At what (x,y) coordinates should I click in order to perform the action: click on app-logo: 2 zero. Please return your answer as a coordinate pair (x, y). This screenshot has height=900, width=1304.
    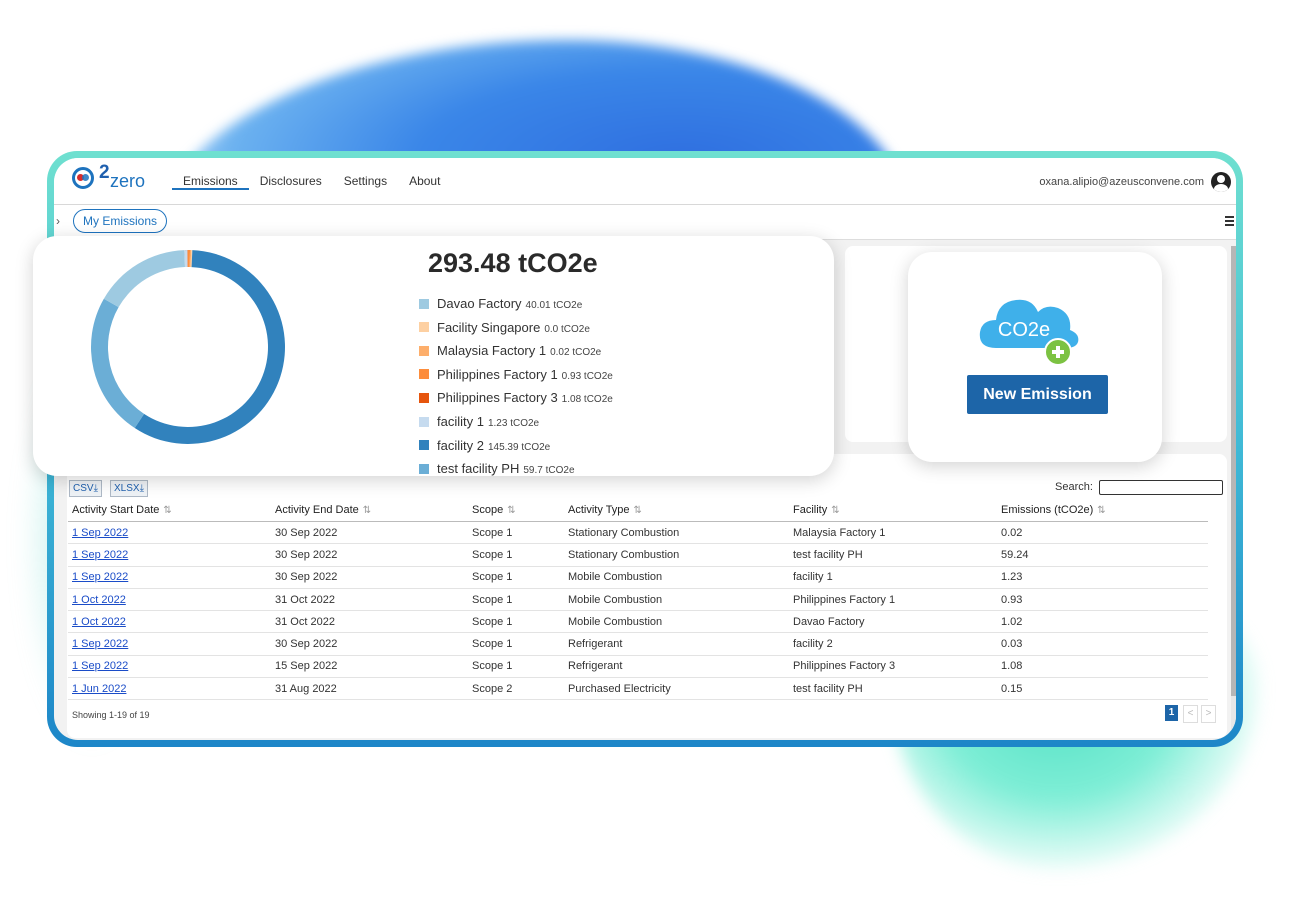
    Looking at the image, I should click on (112, 179).